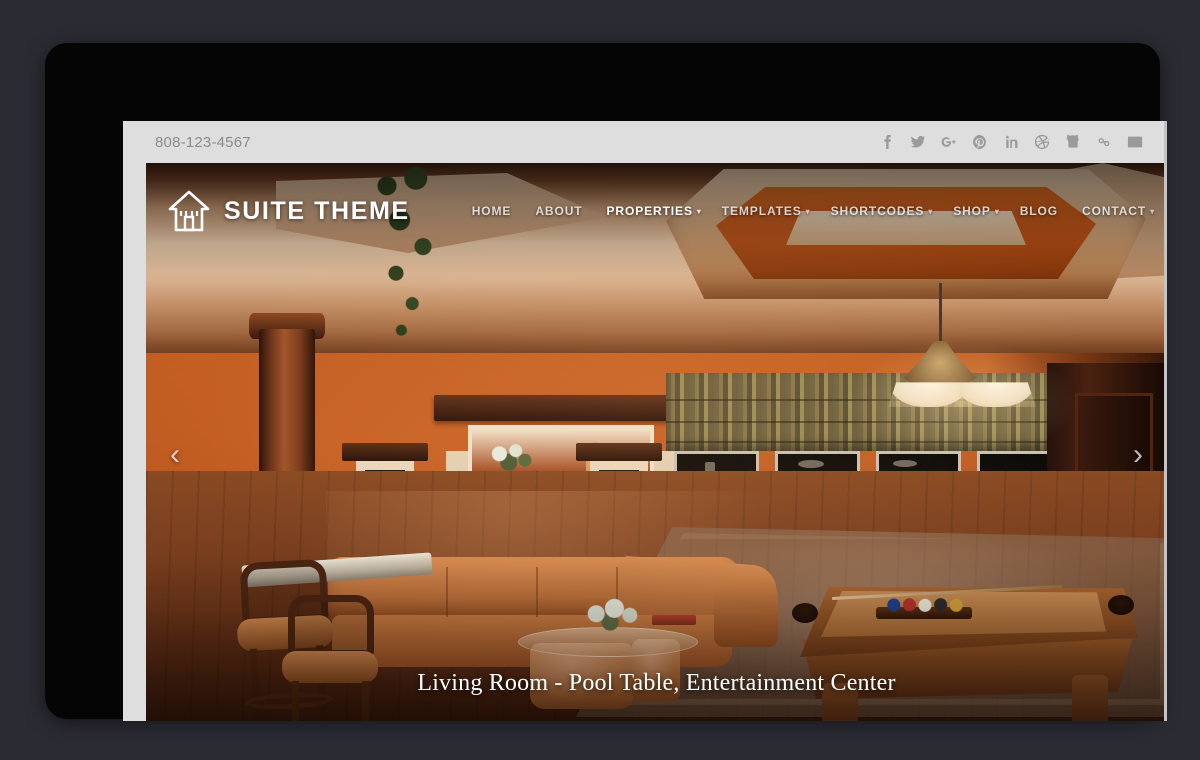 This screenshot has height=760, width=1200. Describe the element at coordinates (330, 658) in the screenshot. I see `bar-stool` at that location.